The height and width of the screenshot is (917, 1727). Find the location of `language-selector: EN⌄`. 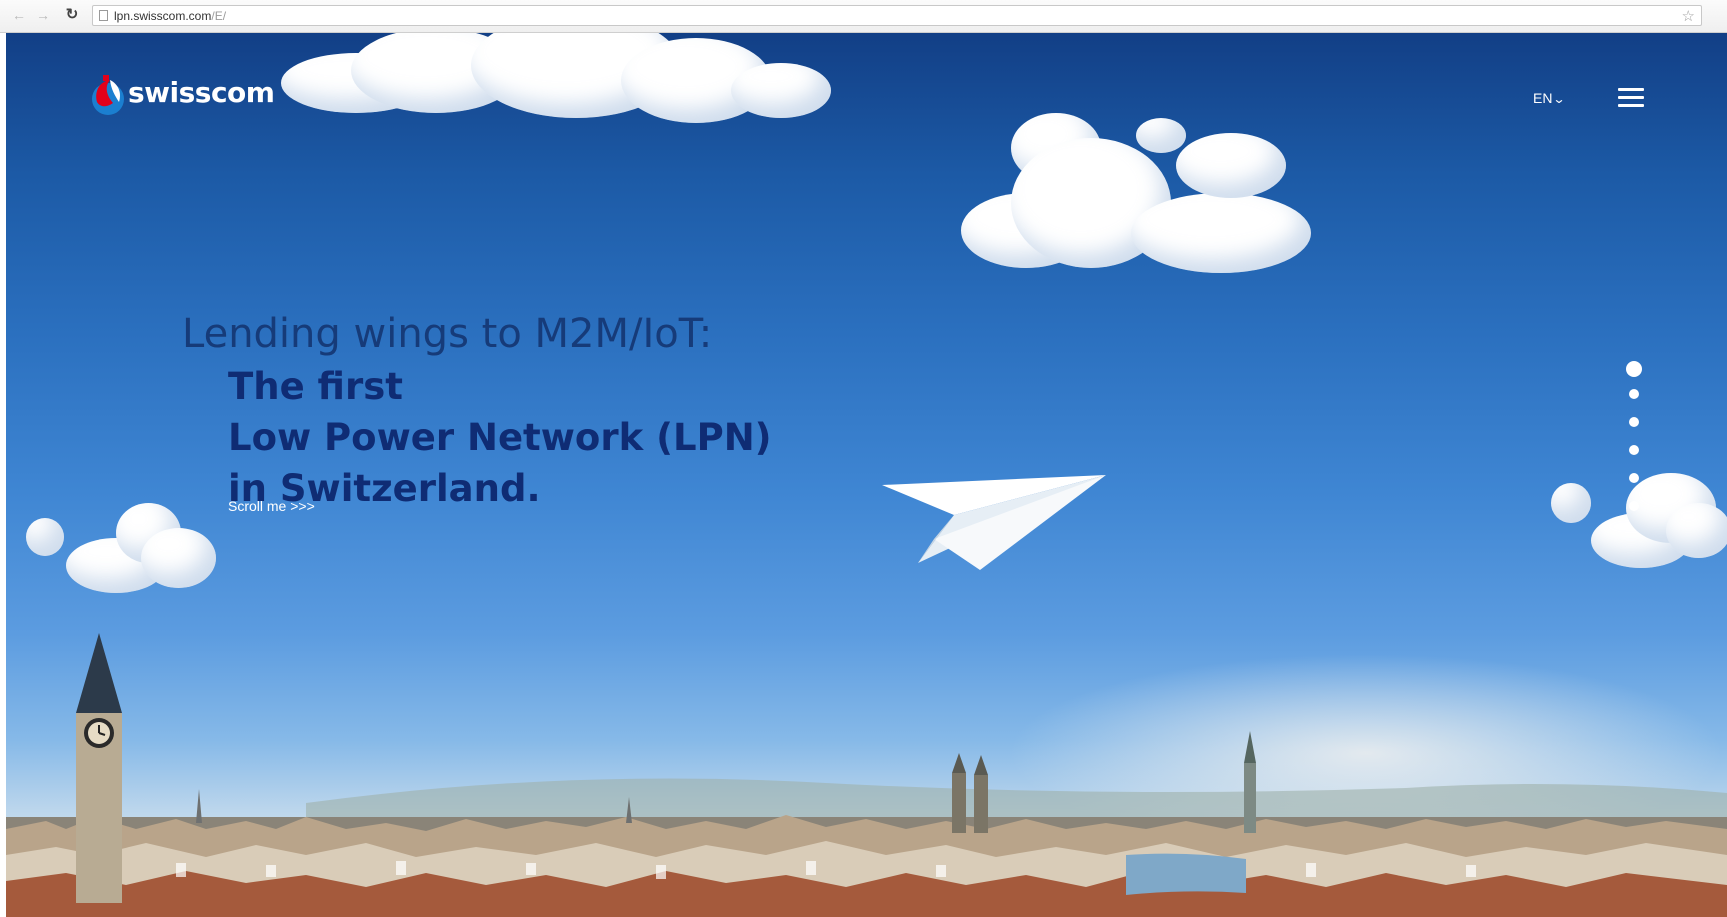

language-selector: EN⌄ is located at coordinates (1550, 98).